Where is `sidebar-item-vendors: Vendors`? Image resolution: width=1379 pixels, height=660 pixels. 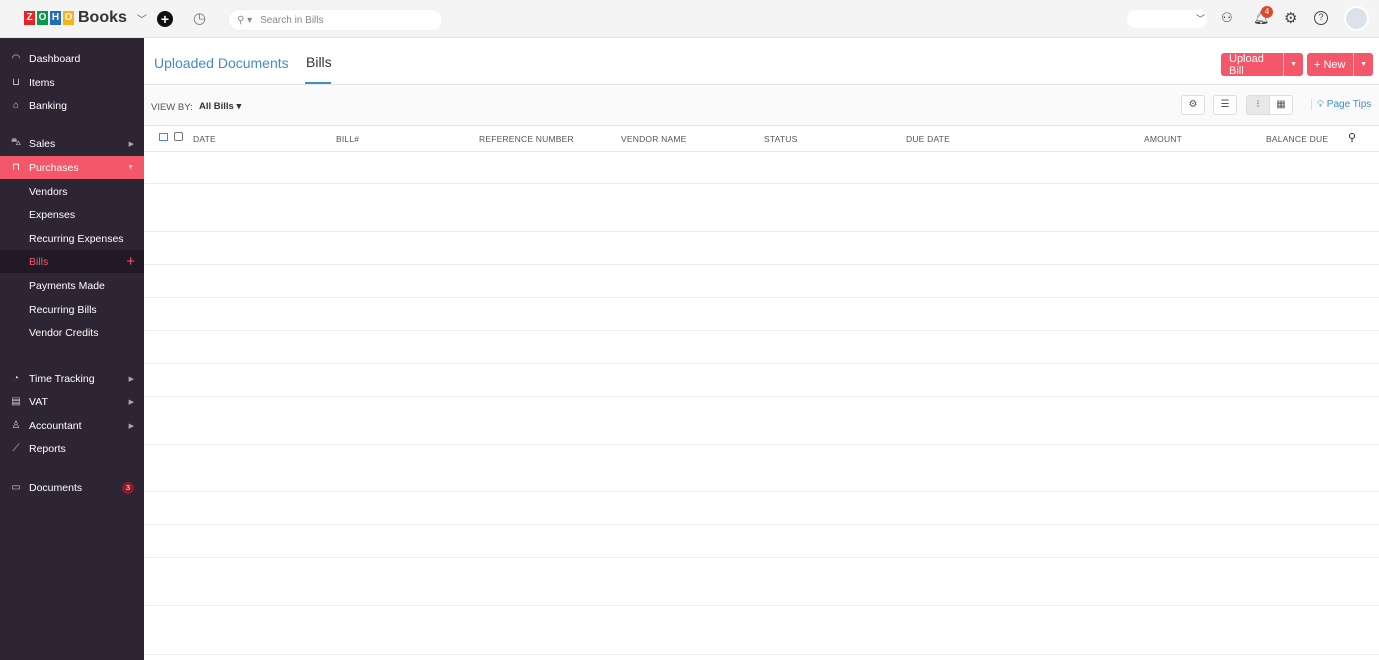 sidebar-item-vendors: Vendors is located at coordinates (72, 191).